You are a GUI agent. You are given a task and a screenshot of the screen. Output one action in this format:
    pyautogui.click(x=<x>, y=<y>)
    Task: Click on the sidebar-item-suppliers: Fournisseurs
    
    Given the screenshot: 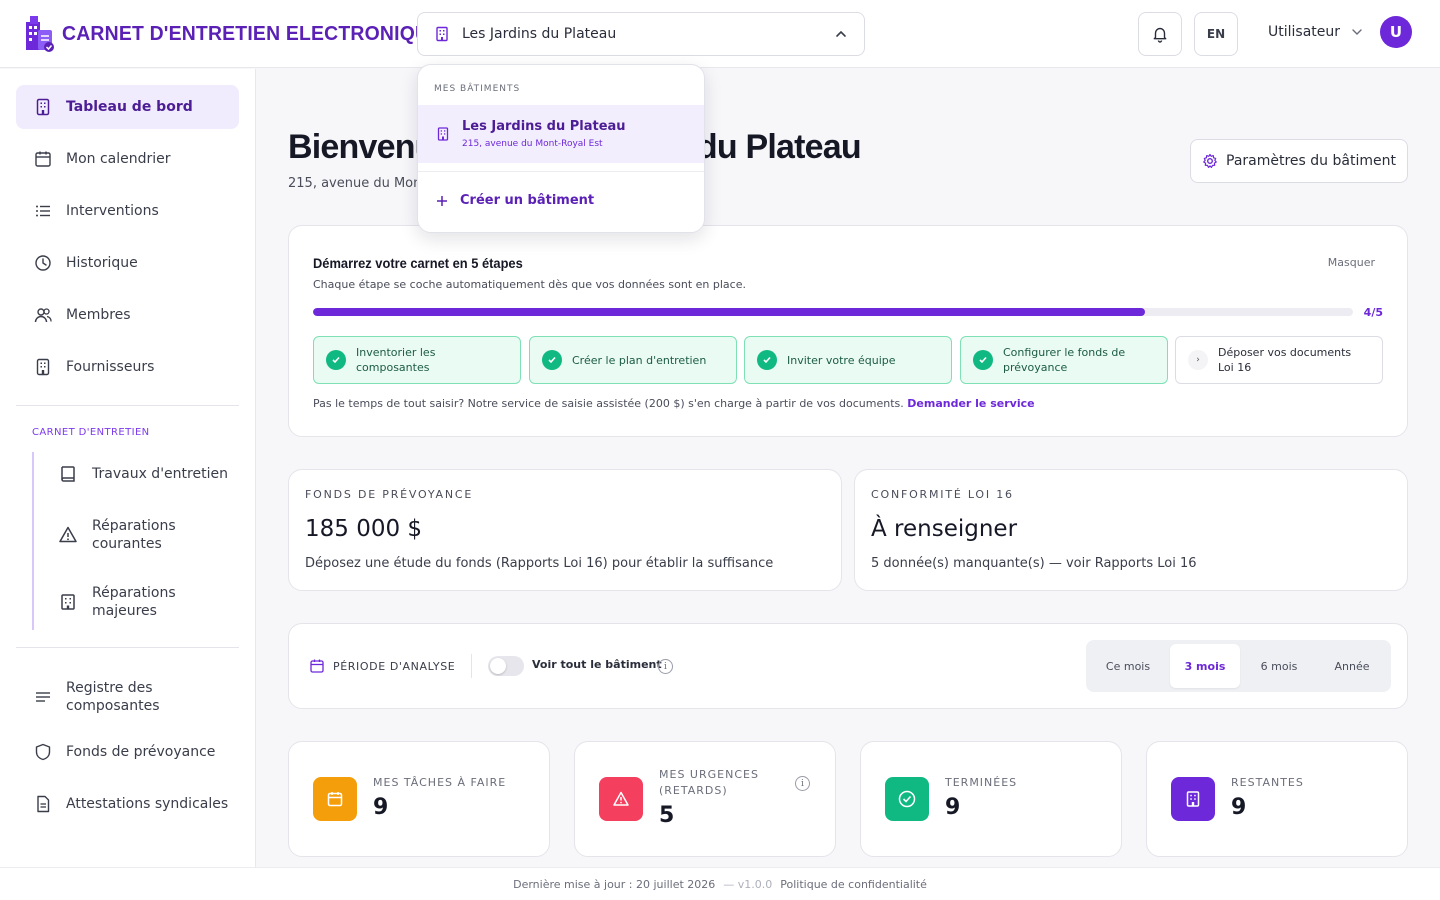 What is the action you would take?
    pyautogui.click(x=127, y=367)
    